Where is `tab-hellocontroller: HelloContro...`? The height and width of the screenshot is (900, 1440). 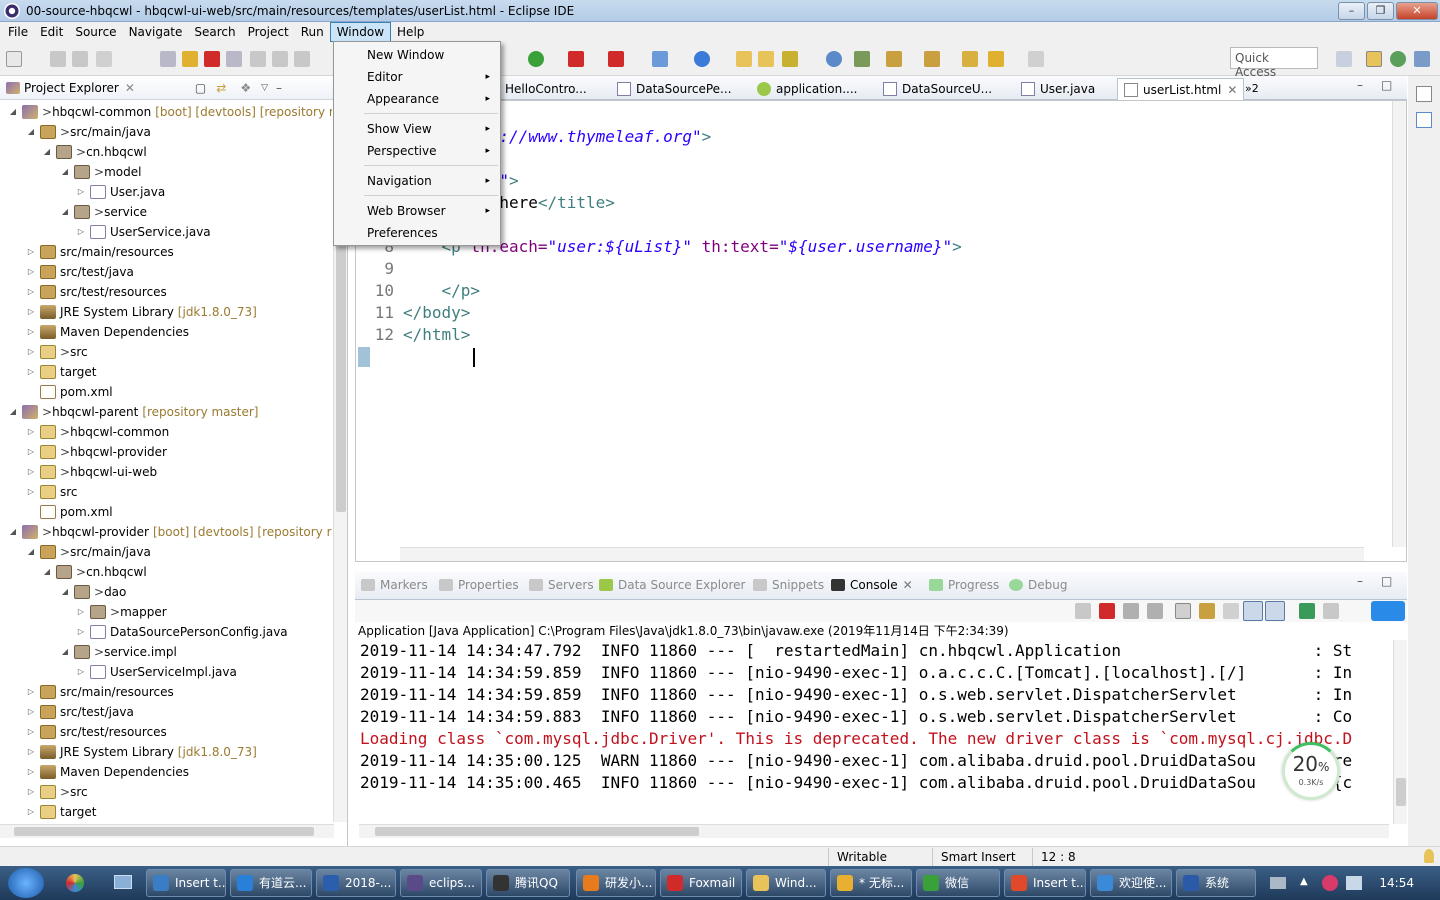 tab-hellocontroller: HelloContro... is located at coordinates (546, 89).